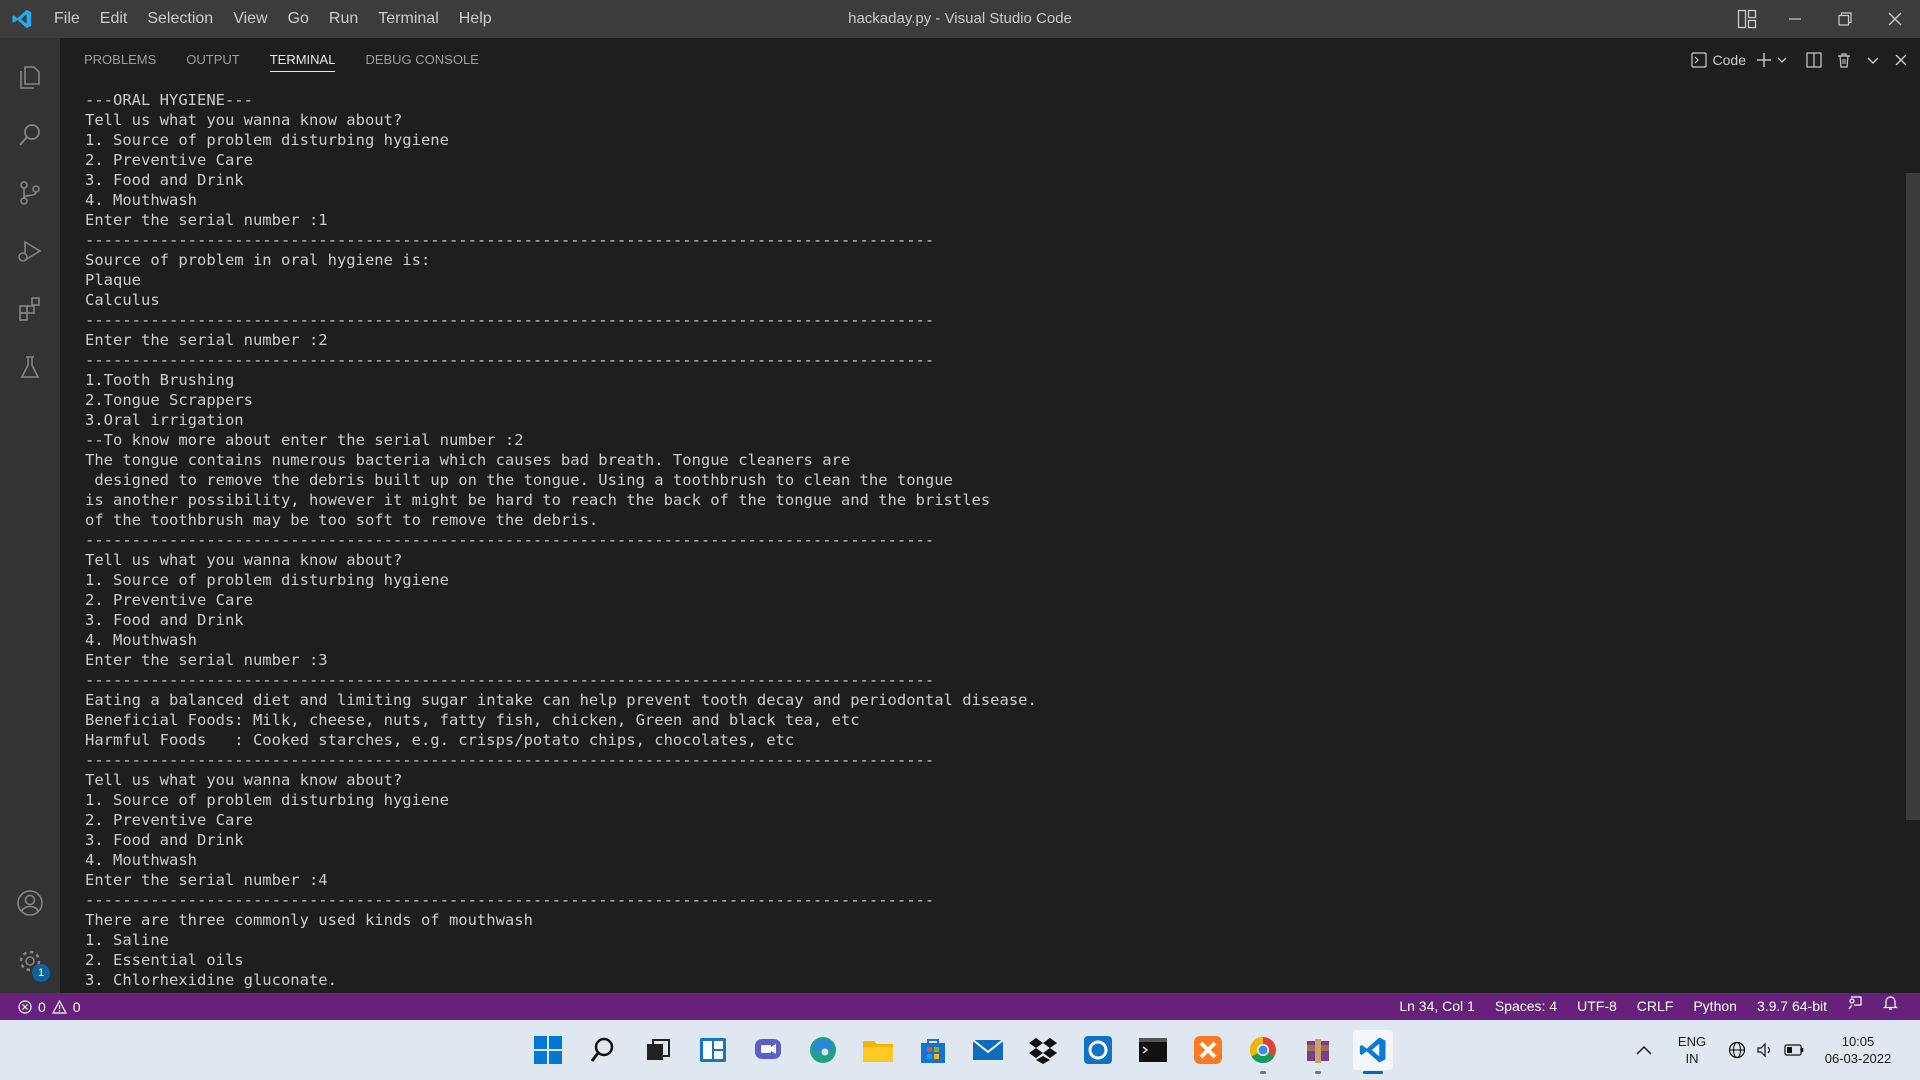 Image resolution: width=1920 pixels, height=1080 pixels. Describe the element at coordinates (1890, 1006) in the screenshot. I see `notifications-bell-icon` at that location.